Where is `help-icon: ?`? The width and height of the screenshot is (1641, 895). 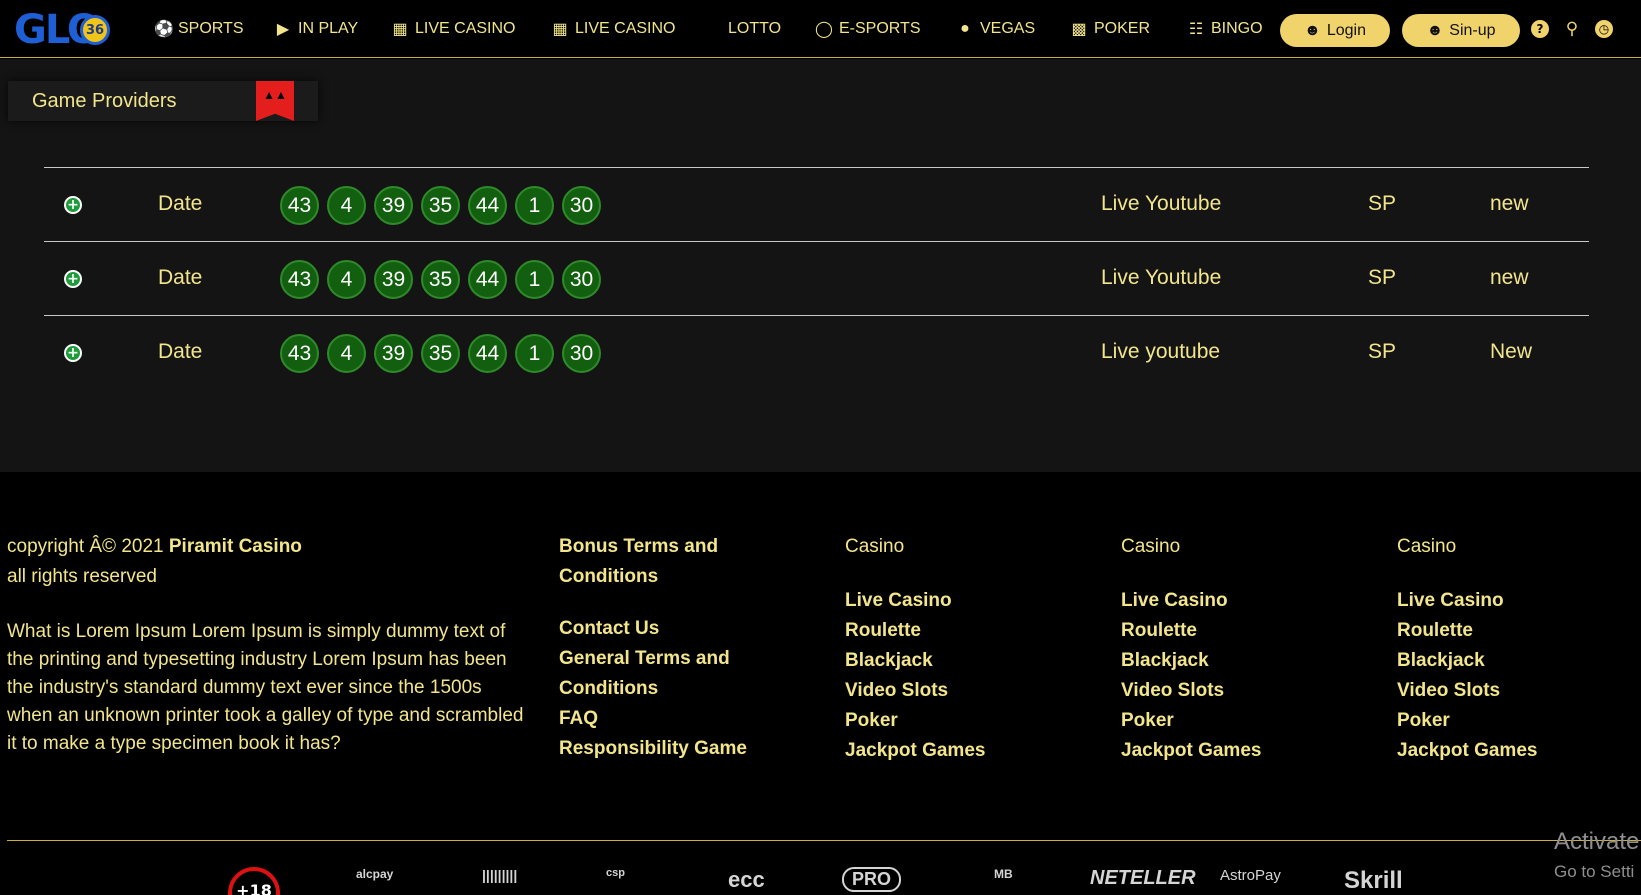 help-icon: ? is located at coordinates (1540, 29).